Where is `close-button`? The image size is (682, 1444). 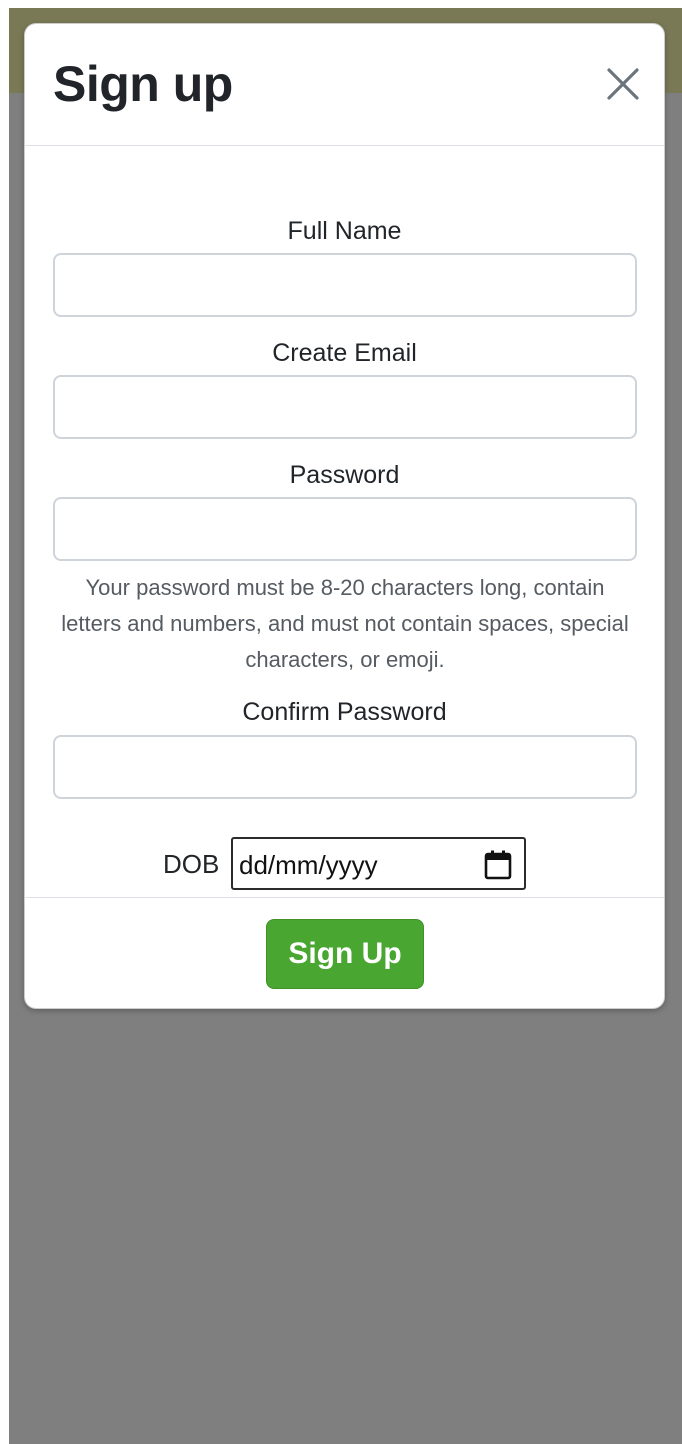 close-button is located at coordinates (623, 84).